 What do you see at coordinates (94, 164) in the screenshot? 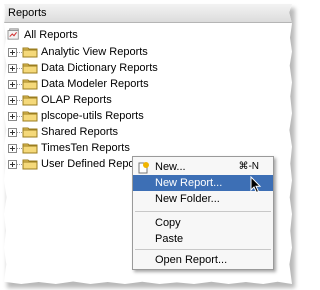
I see `tree-item-label: User Defined Reports` at bounding box center [94, 164].